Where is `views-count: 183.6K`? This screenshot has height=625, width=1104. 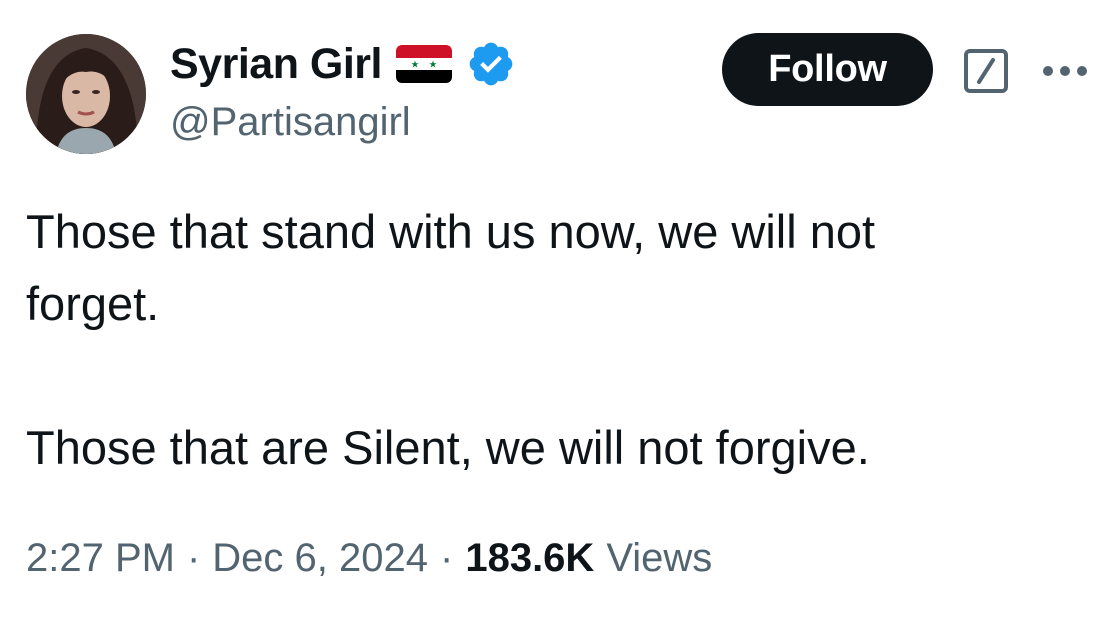 views-count: 183.6K is located at coordinates (530, 558).